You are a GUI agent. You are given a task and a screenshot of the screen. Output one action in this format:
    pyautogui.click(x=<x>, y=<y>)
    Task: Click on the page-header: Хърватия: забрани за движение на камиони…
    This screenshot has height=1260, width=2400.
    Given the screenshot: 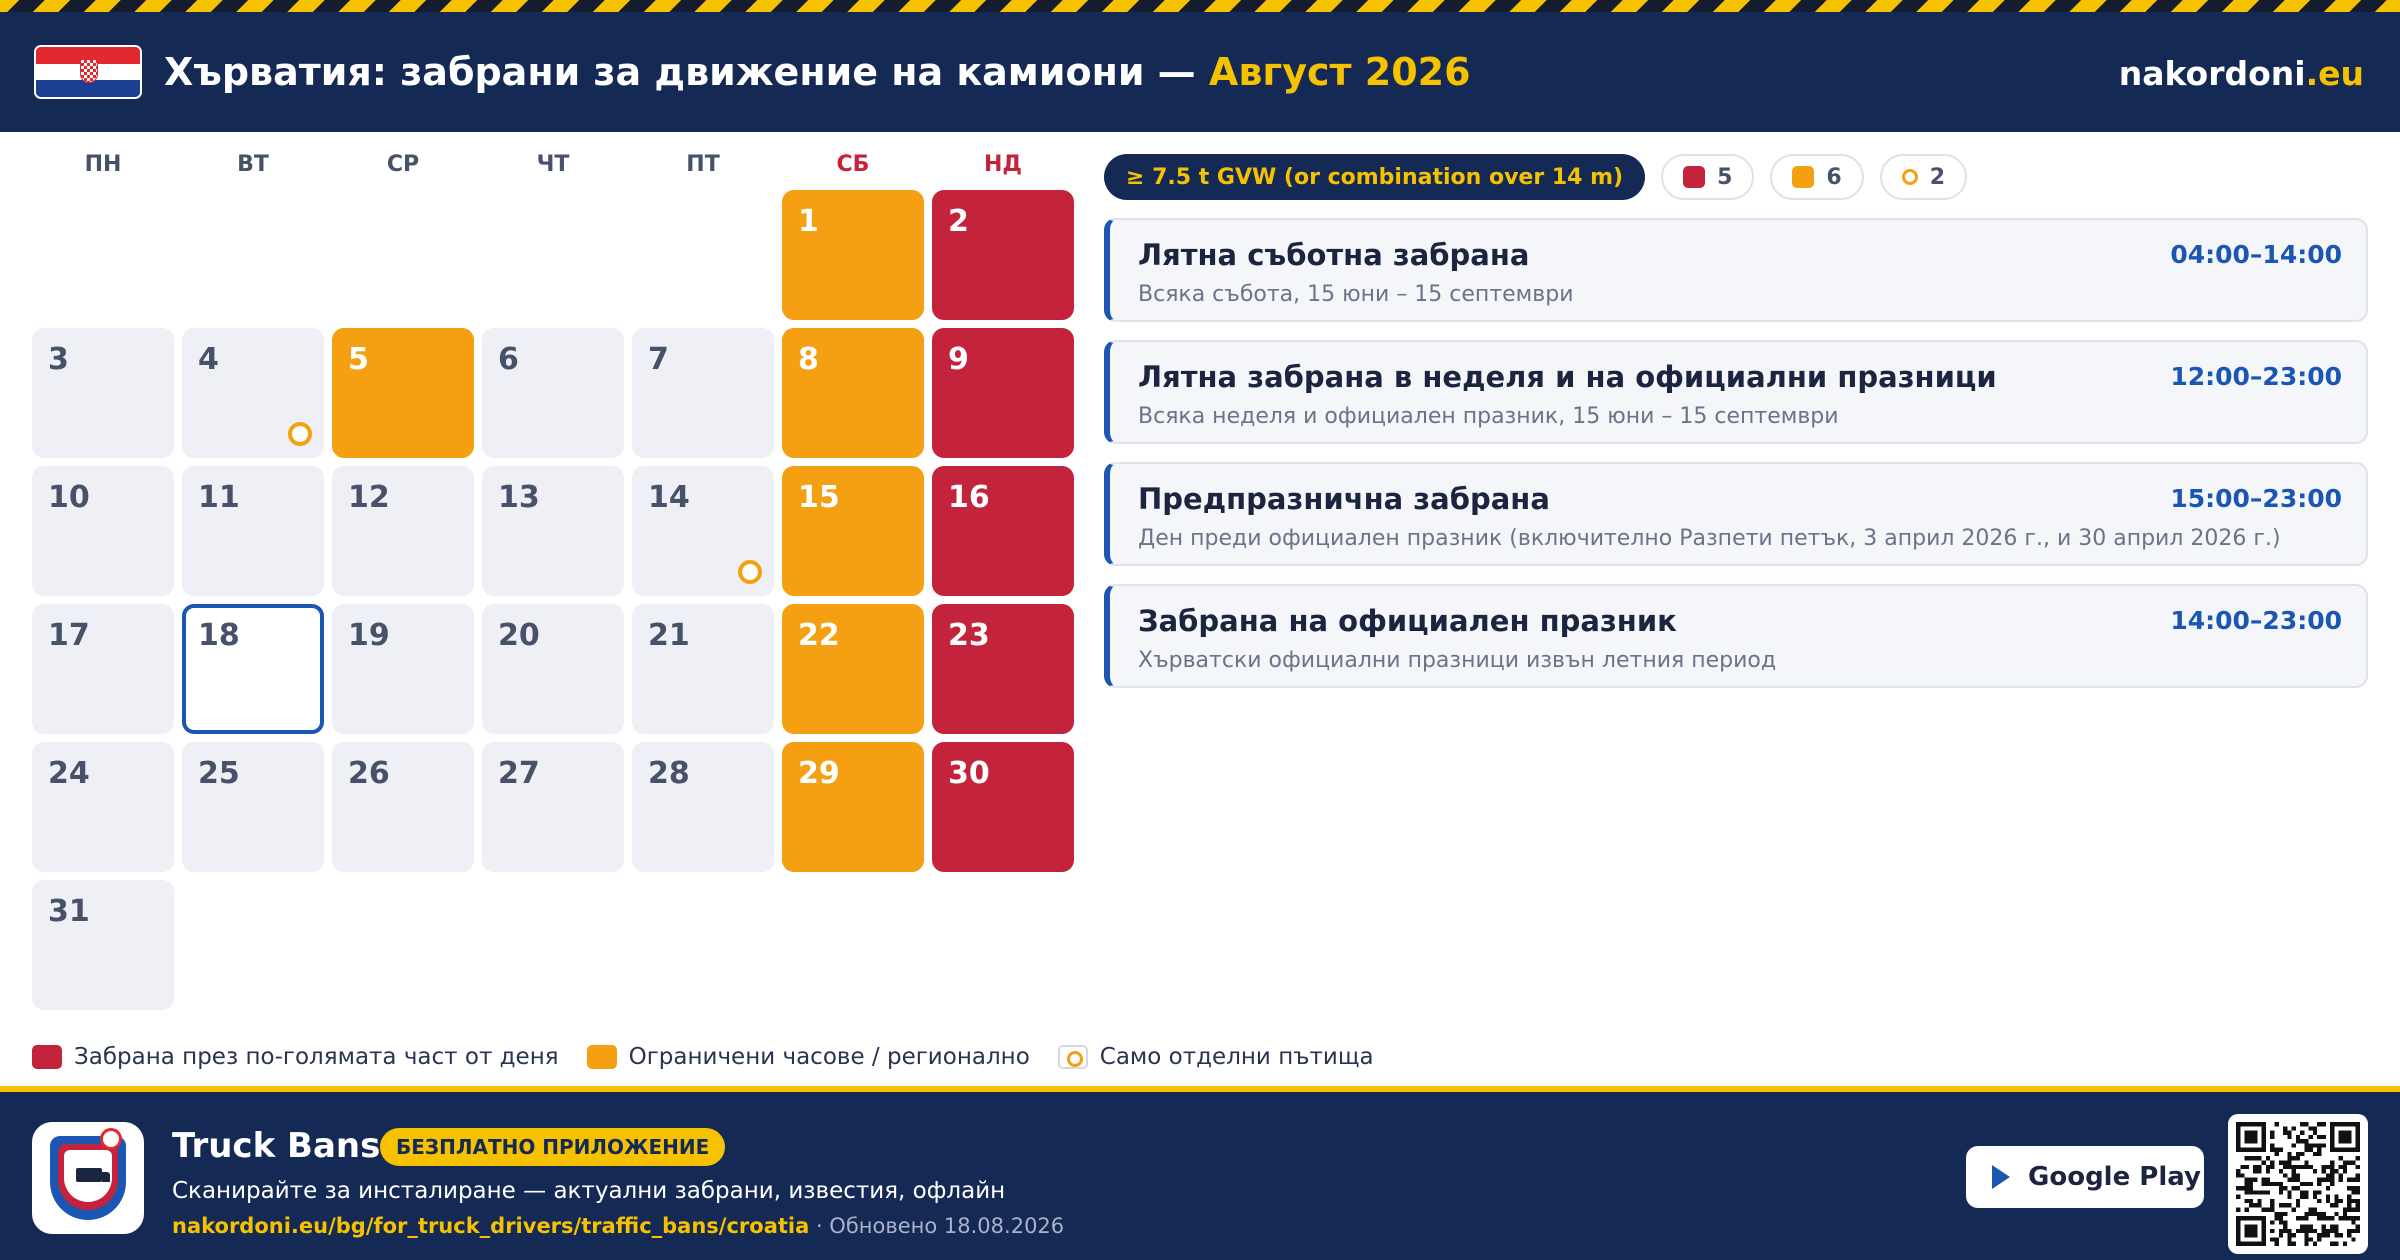 What is the action you would take?
    pyautogui.click(x=1200, y=72)
    